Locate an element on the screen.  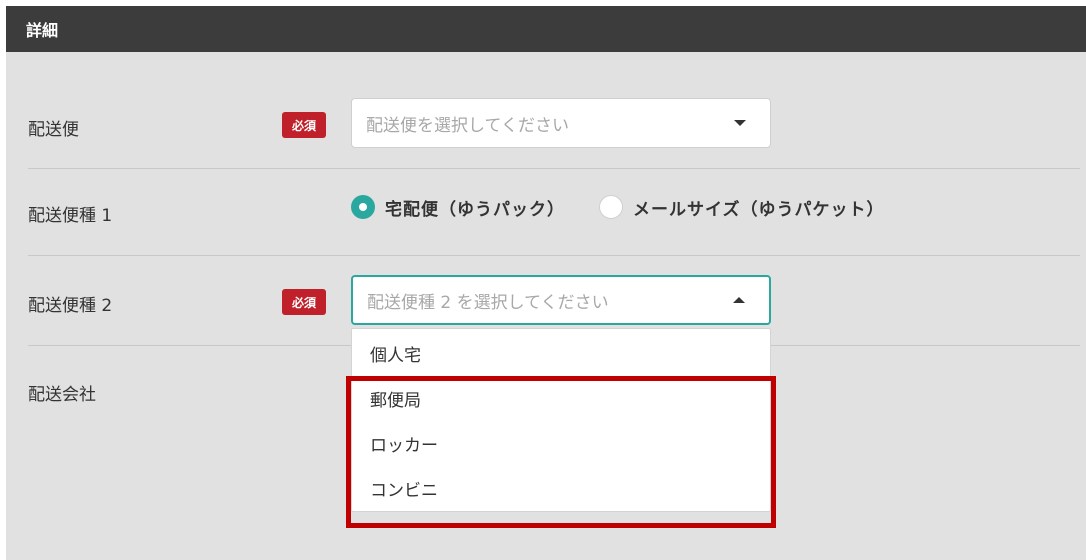
carrier-select: 配送便を選択してください is located at coordinates (561, 123).